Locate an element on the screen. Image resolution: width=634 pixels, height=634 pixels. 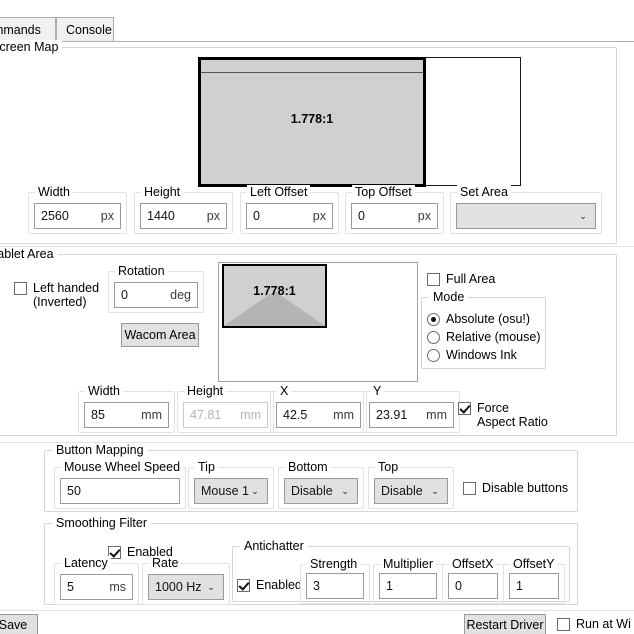
mode-group-label: Mode is located at coordinates (449, 297).